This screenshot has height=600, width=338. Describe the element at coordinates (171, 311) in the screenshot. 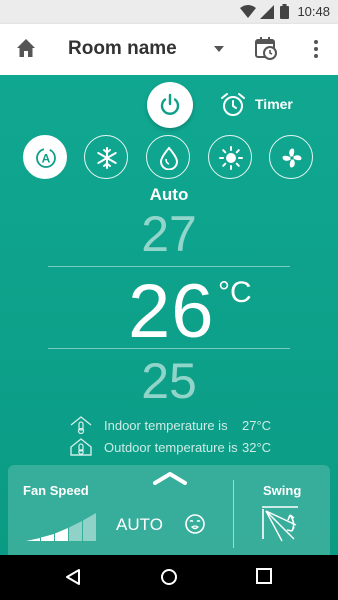

I see `current-temperature: 26` at that location.